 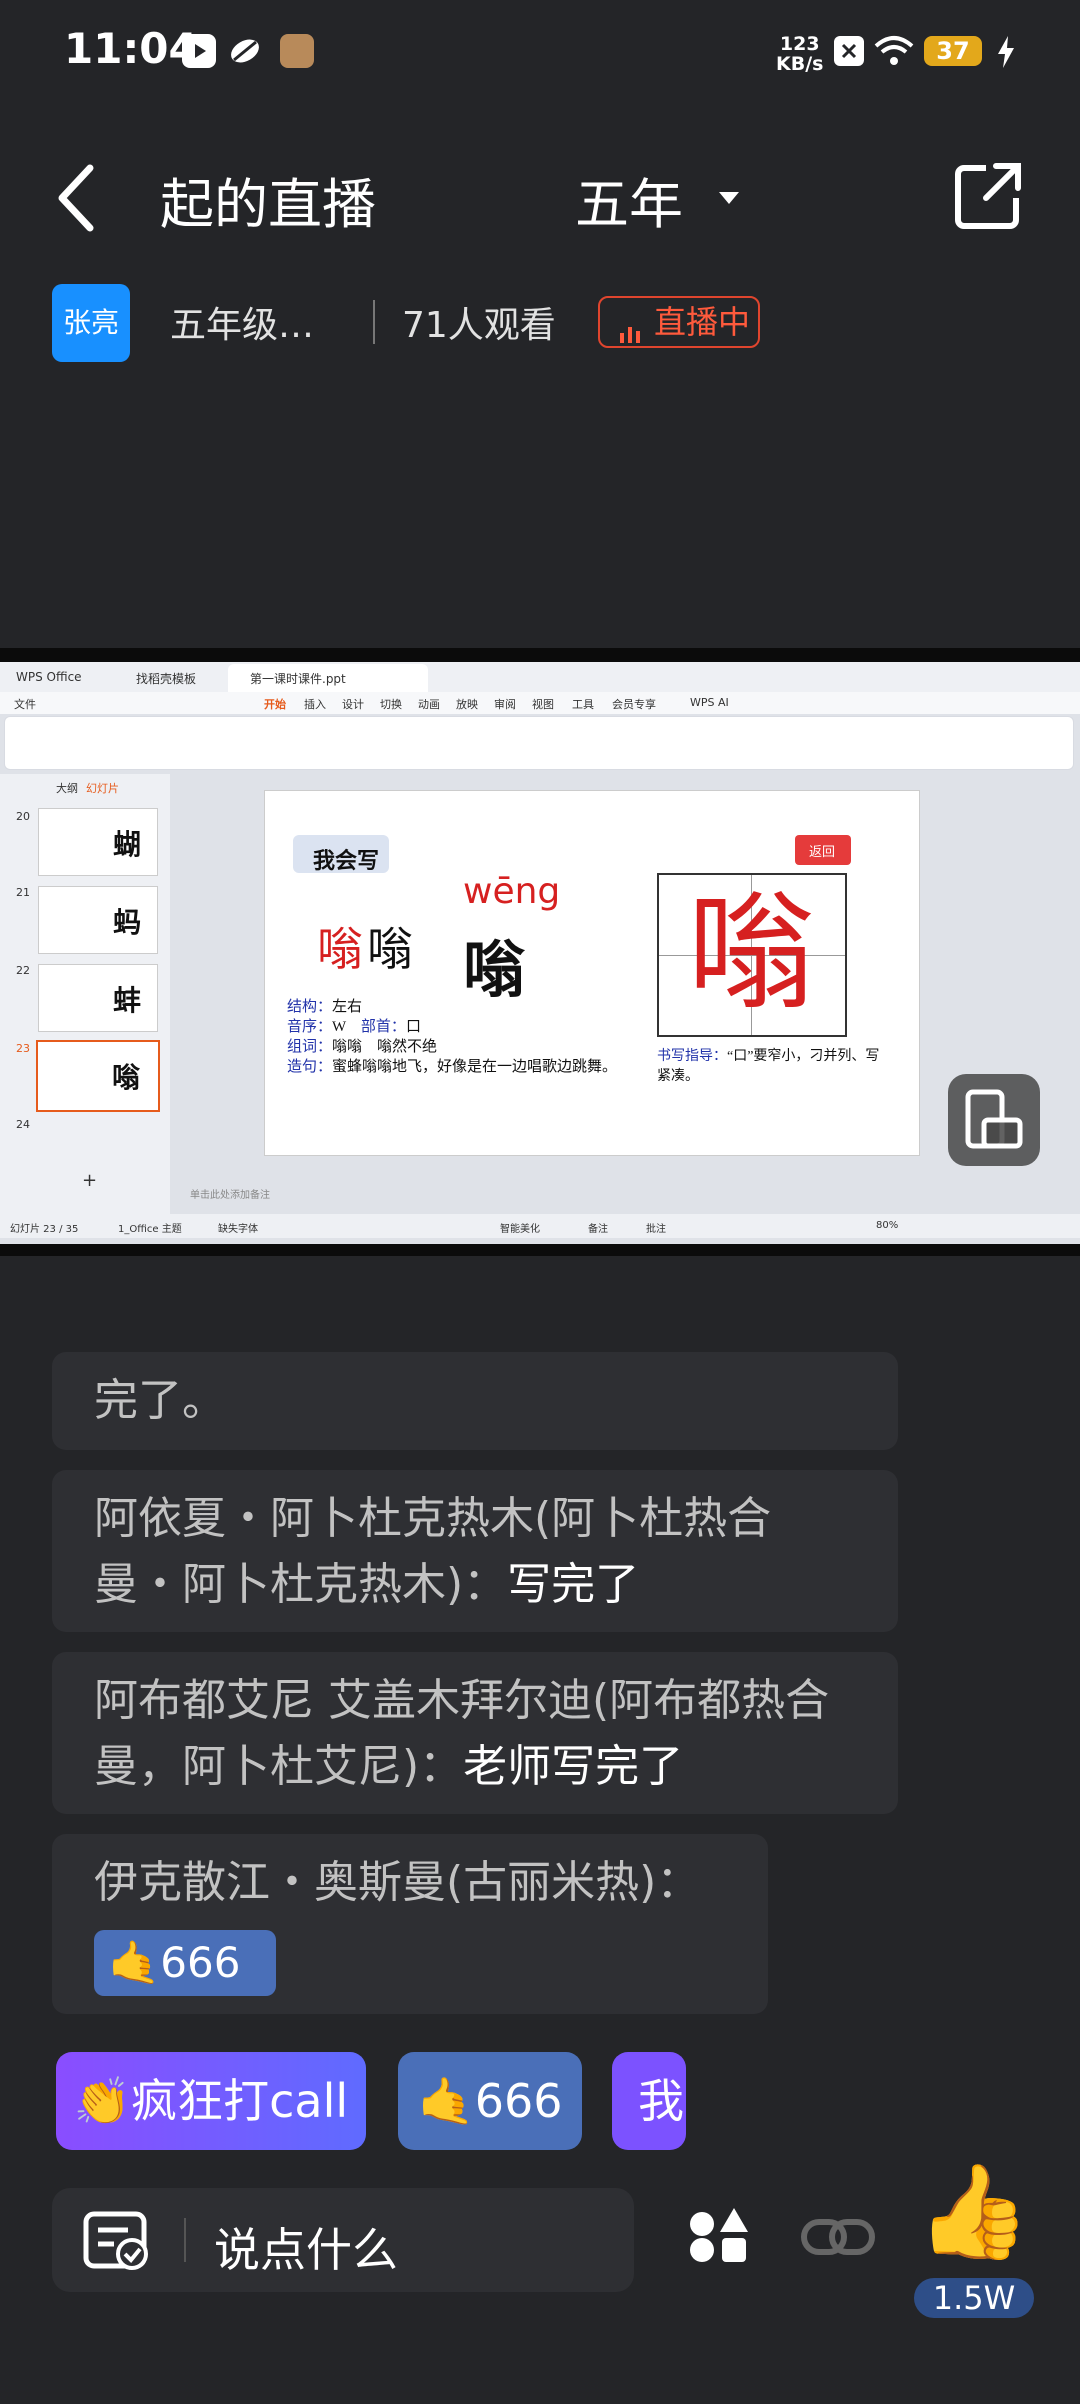 I want to click on live-status-badge: 直播中, so click(x=679, y=322).